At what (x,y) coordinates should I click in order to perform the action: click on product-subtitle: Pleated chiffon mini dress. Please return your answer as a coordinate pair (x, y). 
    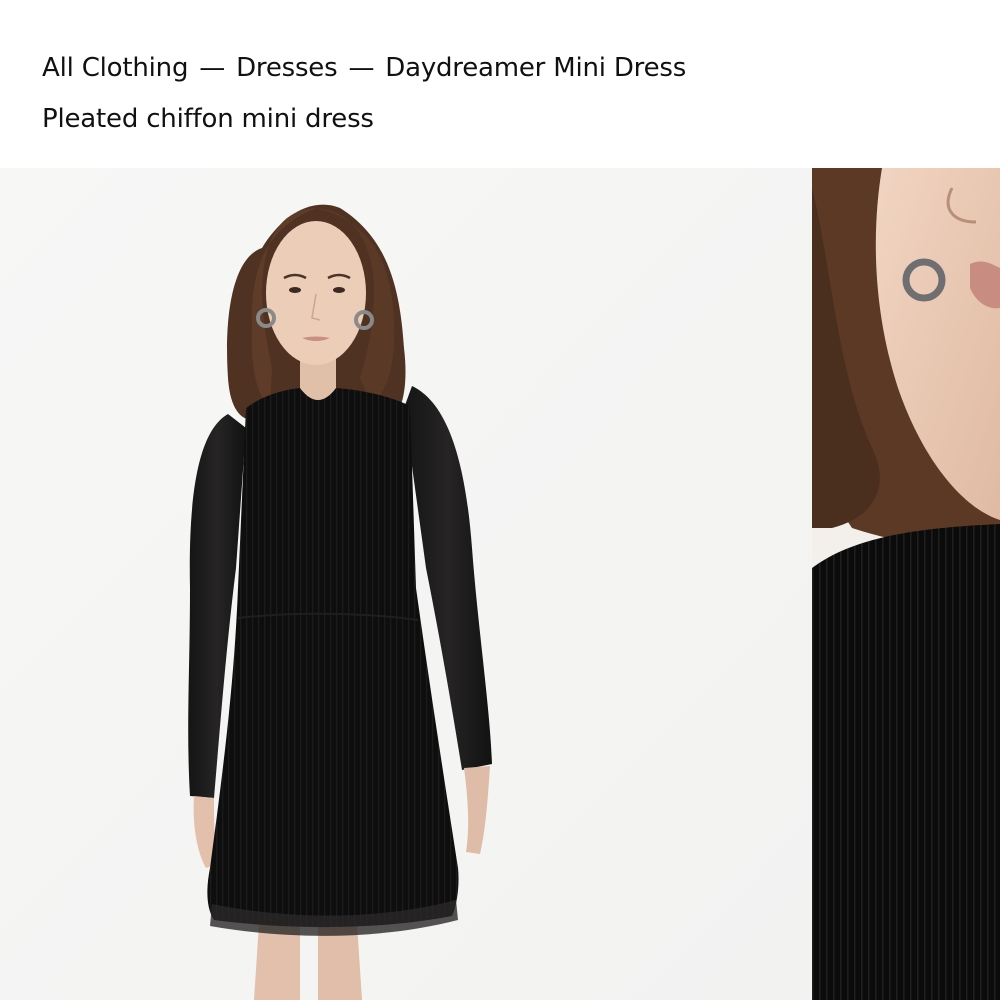
    Looking at the image, I should click on (208, 119).